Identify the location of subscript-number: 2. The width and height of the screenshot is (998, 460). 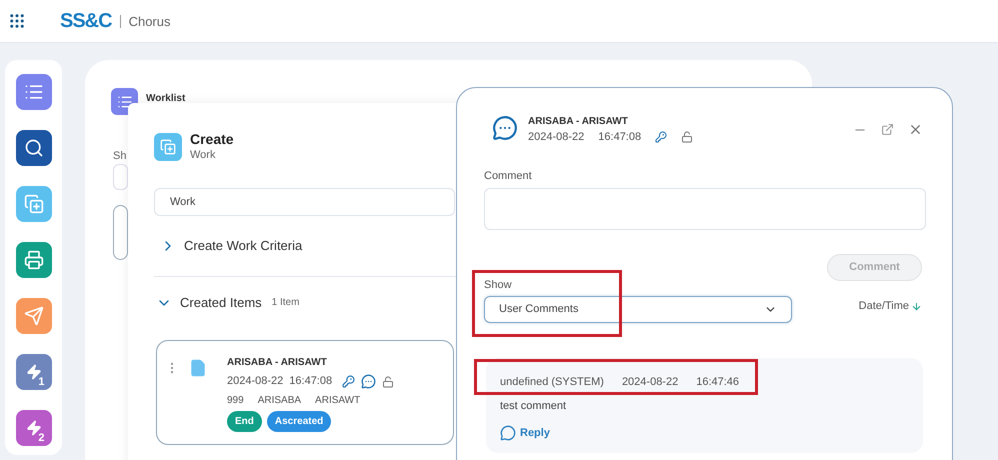
(41, 438).